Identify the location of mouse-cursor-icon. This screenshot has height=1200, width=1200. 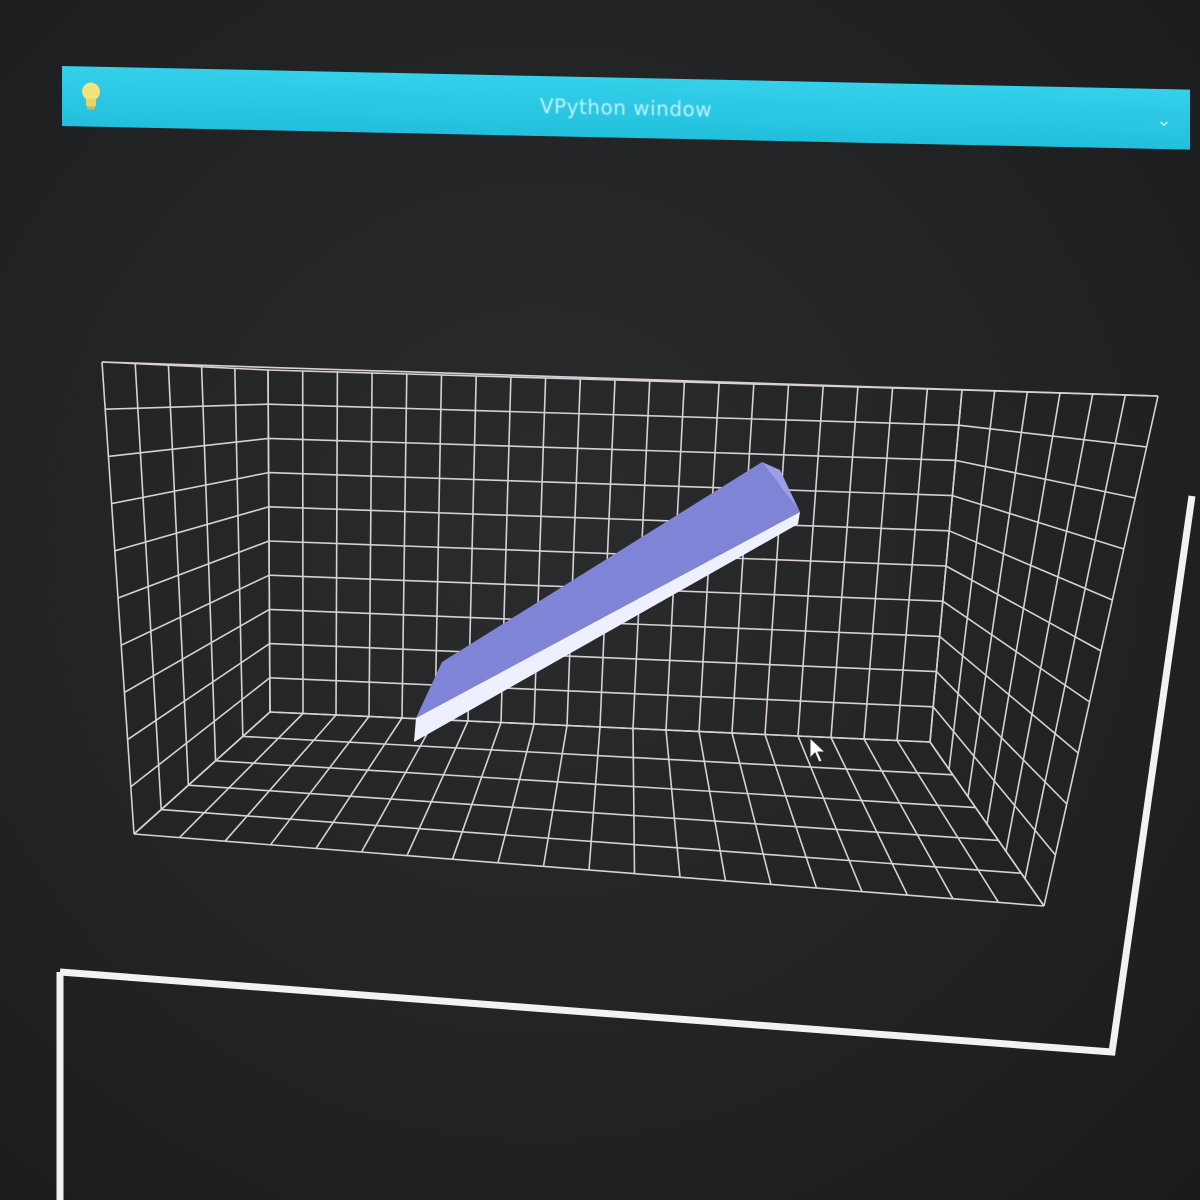
(818, 749).